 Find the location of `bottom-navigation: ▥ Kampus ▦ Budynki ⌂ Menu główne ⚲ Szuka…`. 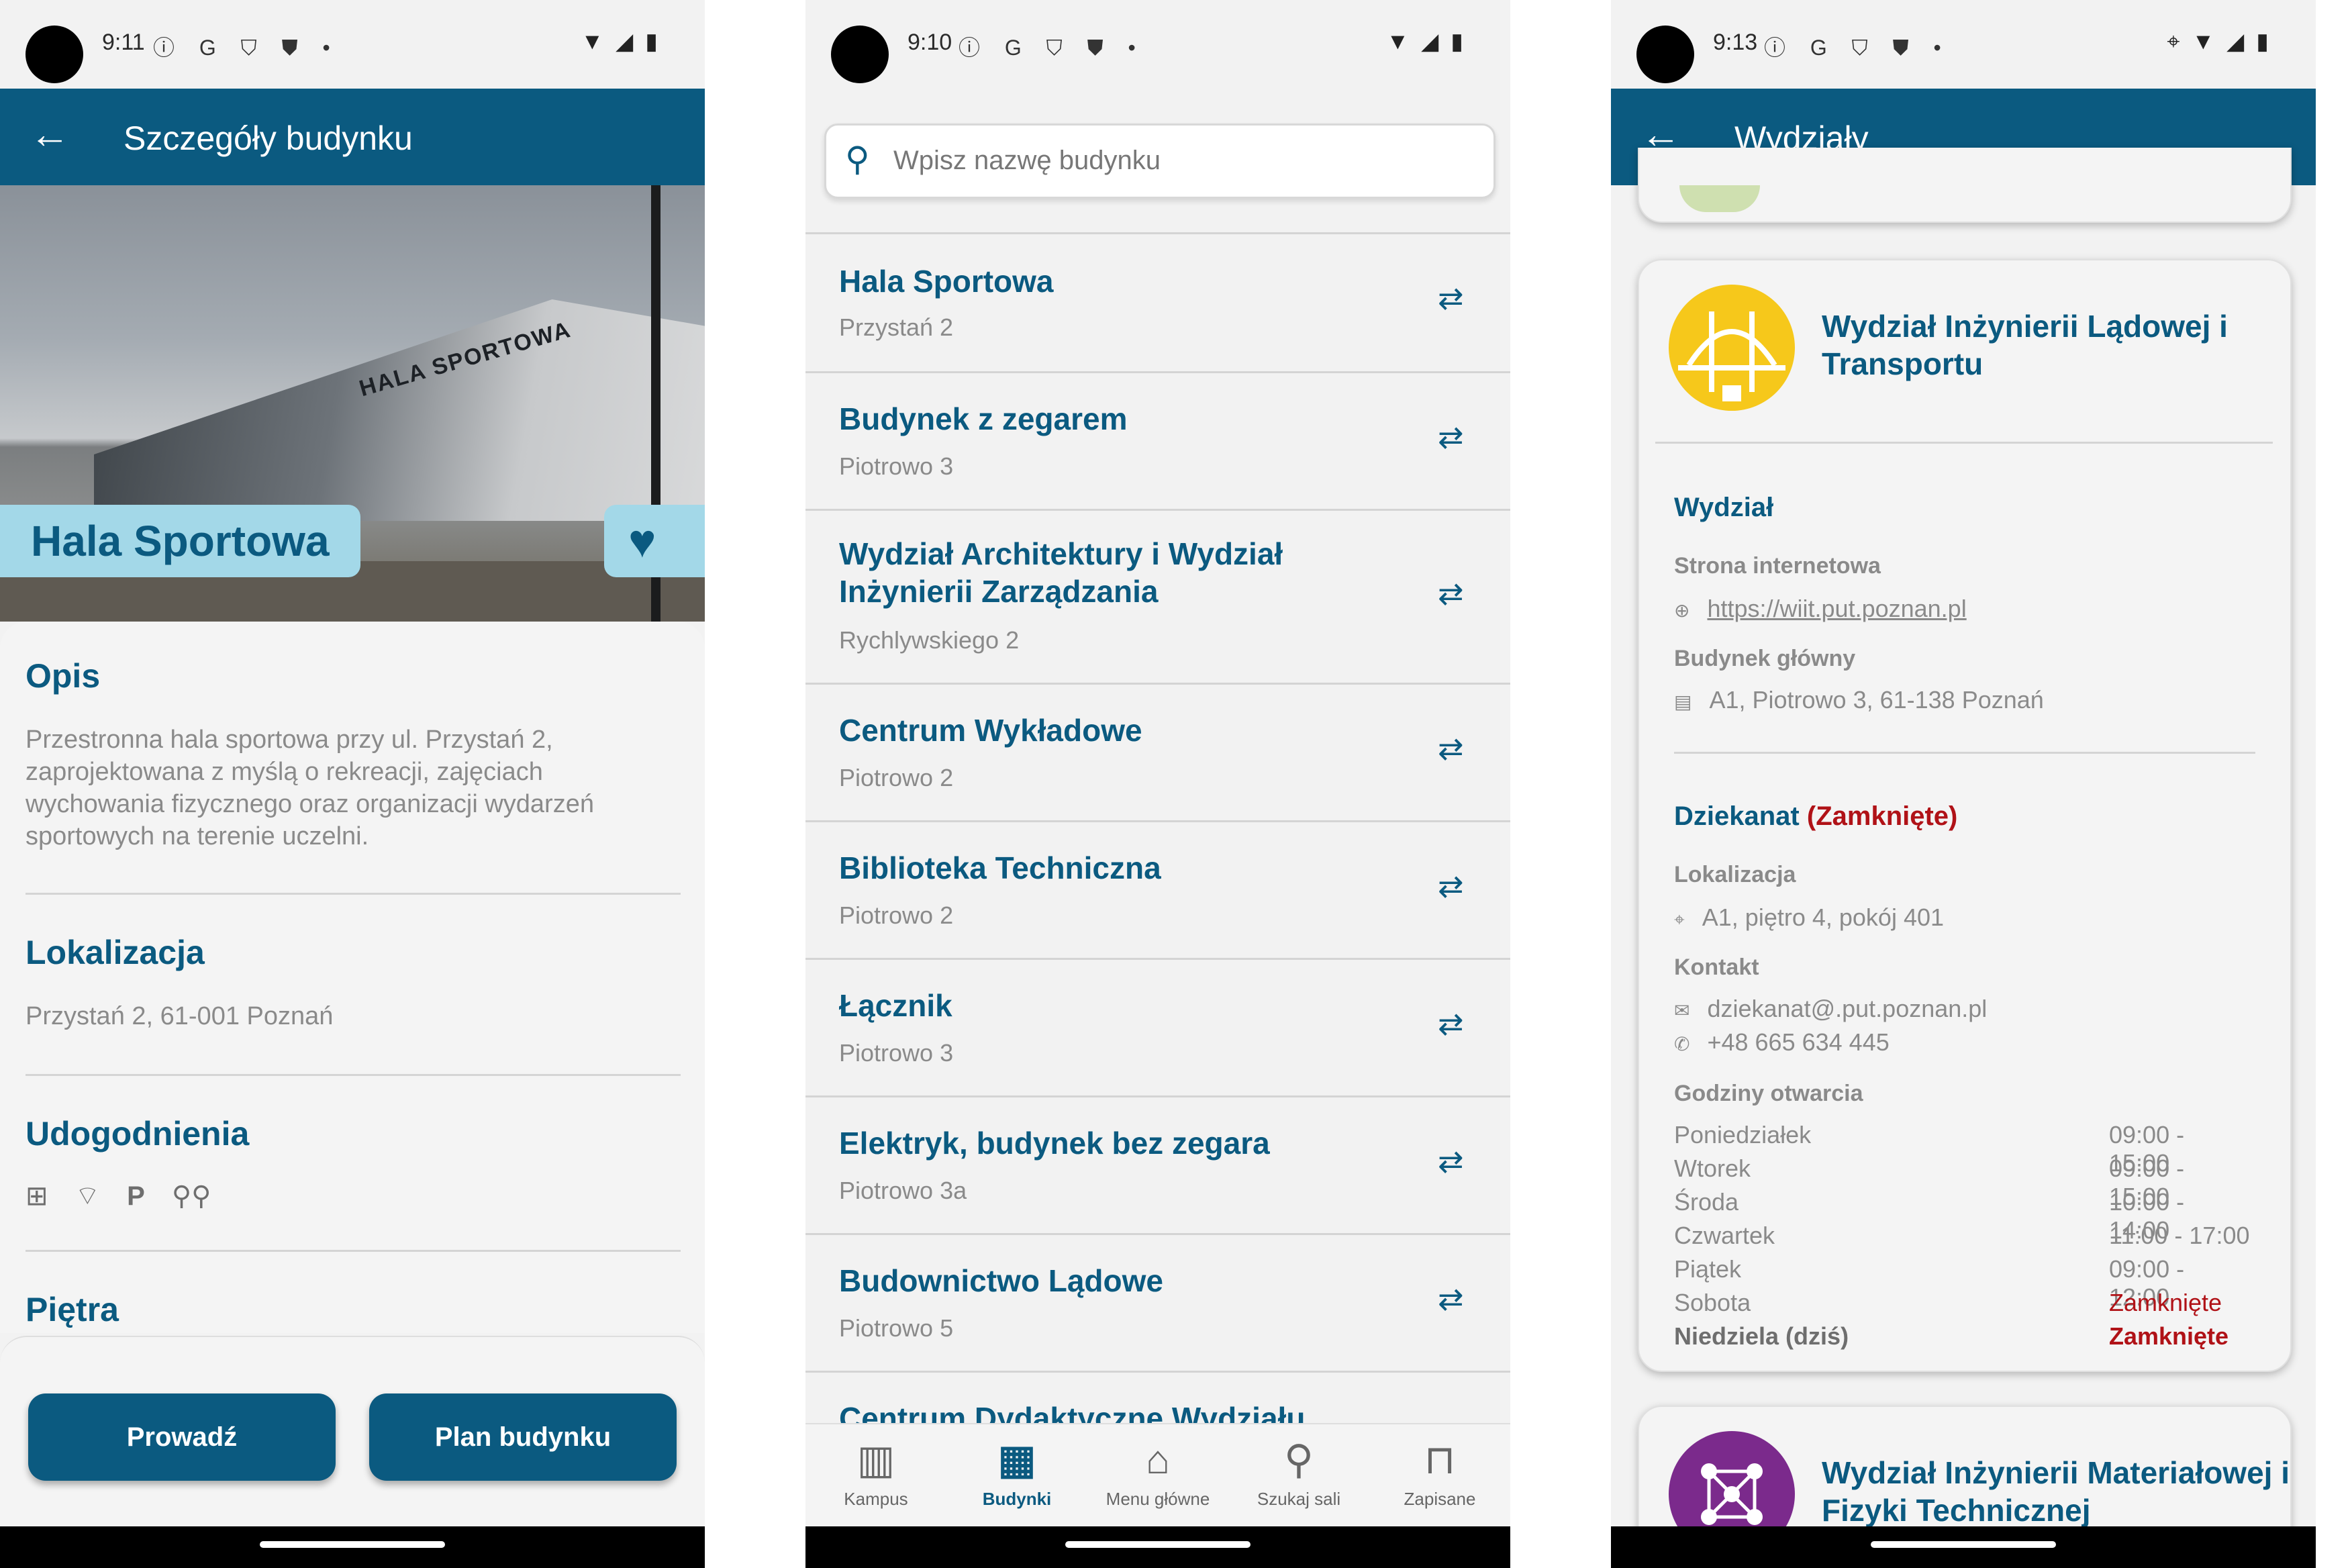

bottom-navigation: ▥ Kampus ▦ Budynki ⌂ Menu główne ⚲ Szuka… is located at coordinates (1157, 1476).